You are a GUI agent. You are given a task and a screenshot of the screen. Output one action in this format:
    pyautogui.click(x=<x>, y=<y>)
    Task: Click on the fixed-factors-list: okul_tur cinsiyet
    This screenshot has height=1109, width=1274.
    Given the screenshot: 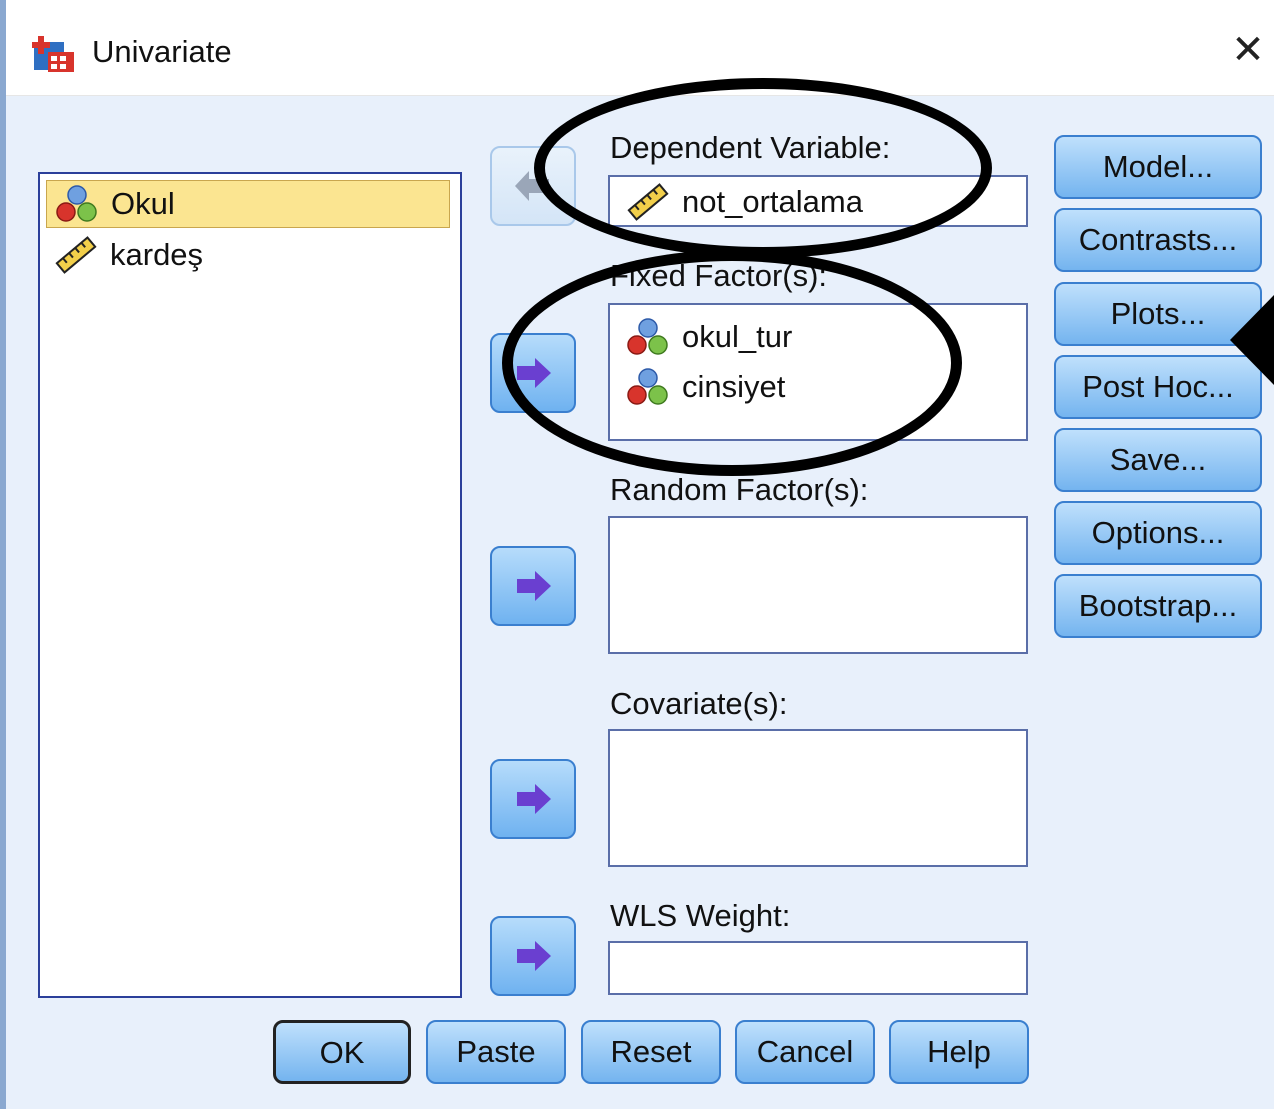 What is the action you would take?
    pyautogui.click(x=818, y=372)
    